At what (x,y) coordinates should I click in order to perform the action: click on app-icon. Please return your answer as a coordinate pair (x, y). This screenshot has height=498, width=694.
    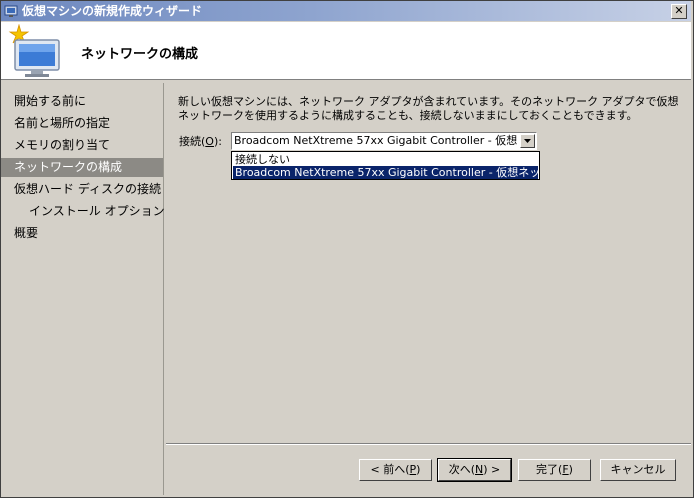
    Looking at the image, I should click on (11, 11).